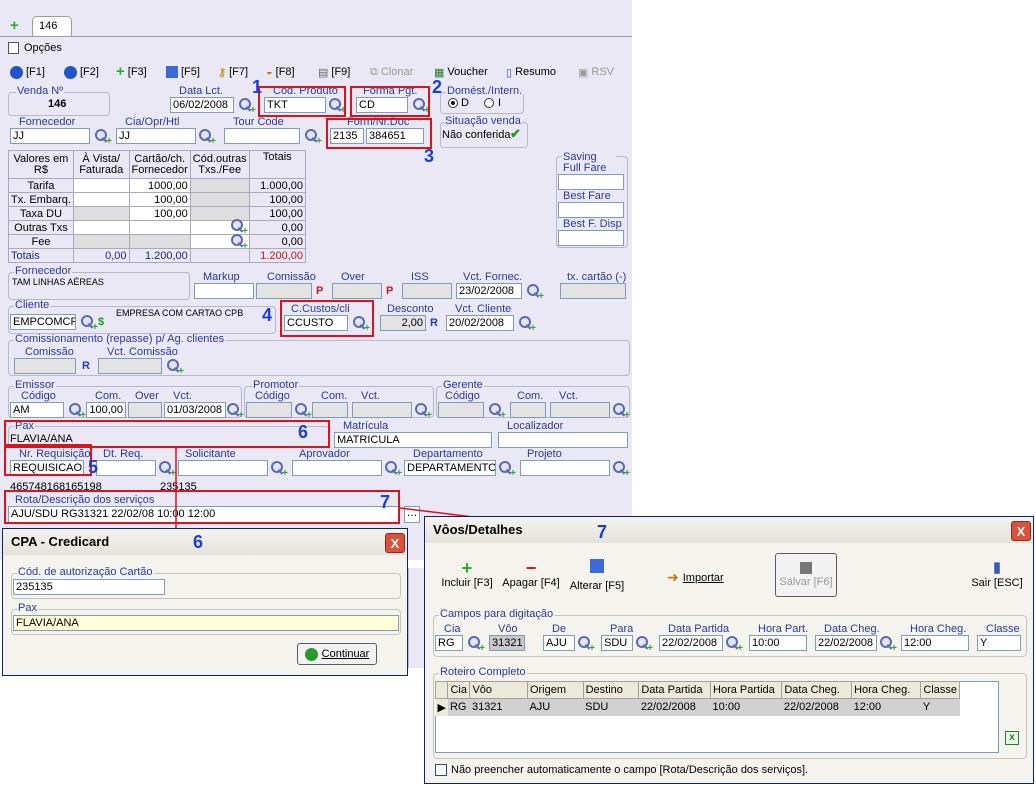  I want to click on cia-label: Cia, so click(452, 629).